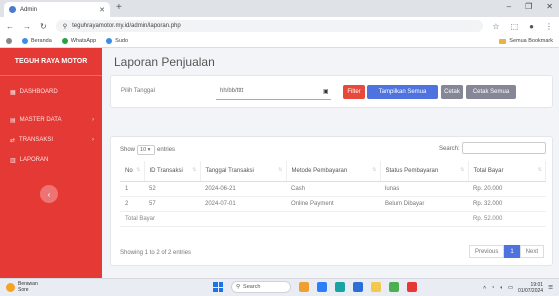 This screenshot has height=296, width=559. I want to click on taskbar-apps: ⚲ Search, so click(315, 287).